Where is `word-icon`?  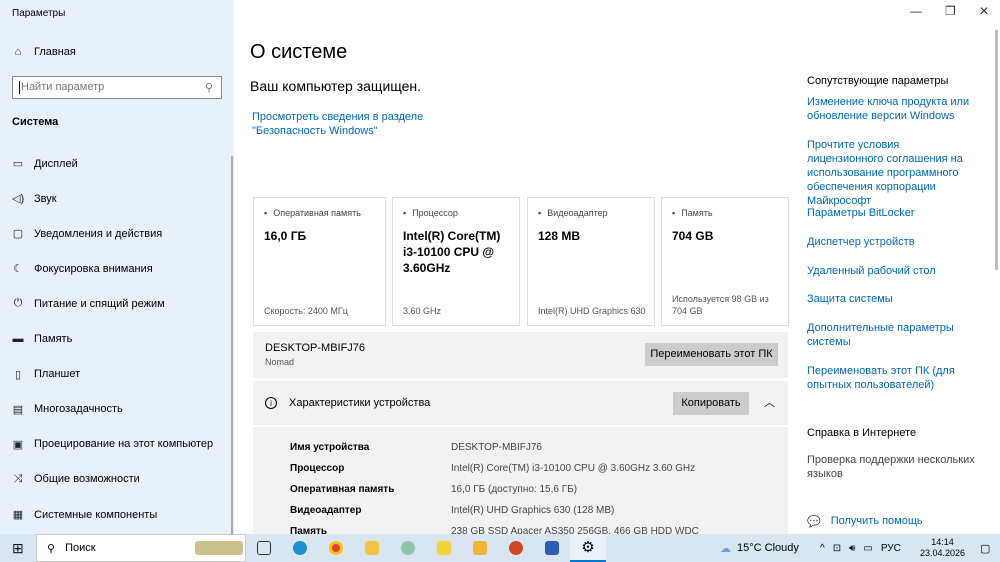
word-icon is located at coordinates (552, 548).